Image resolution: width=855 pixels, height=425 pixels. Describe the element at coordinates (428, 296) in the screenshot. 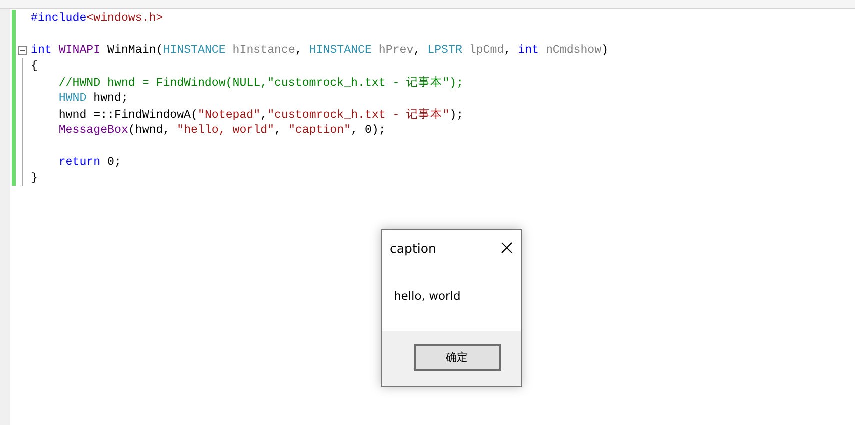

I see `dialog-message: hello, world` at that location.